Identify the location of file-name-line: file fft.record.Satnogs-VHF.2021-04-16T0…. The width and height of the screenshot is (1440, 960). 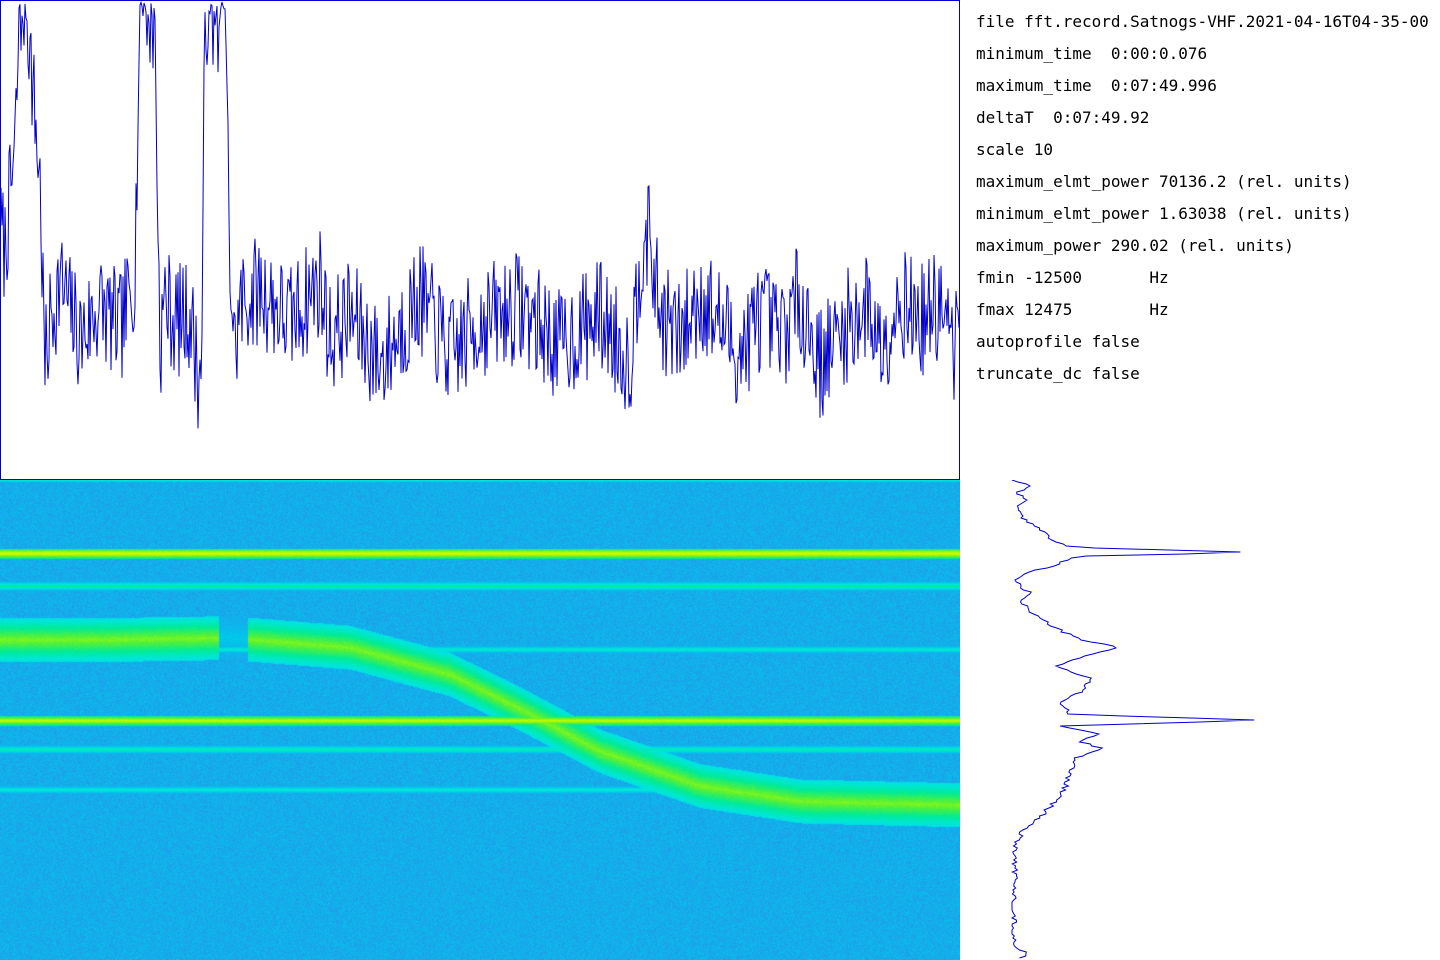
(1202, 21).